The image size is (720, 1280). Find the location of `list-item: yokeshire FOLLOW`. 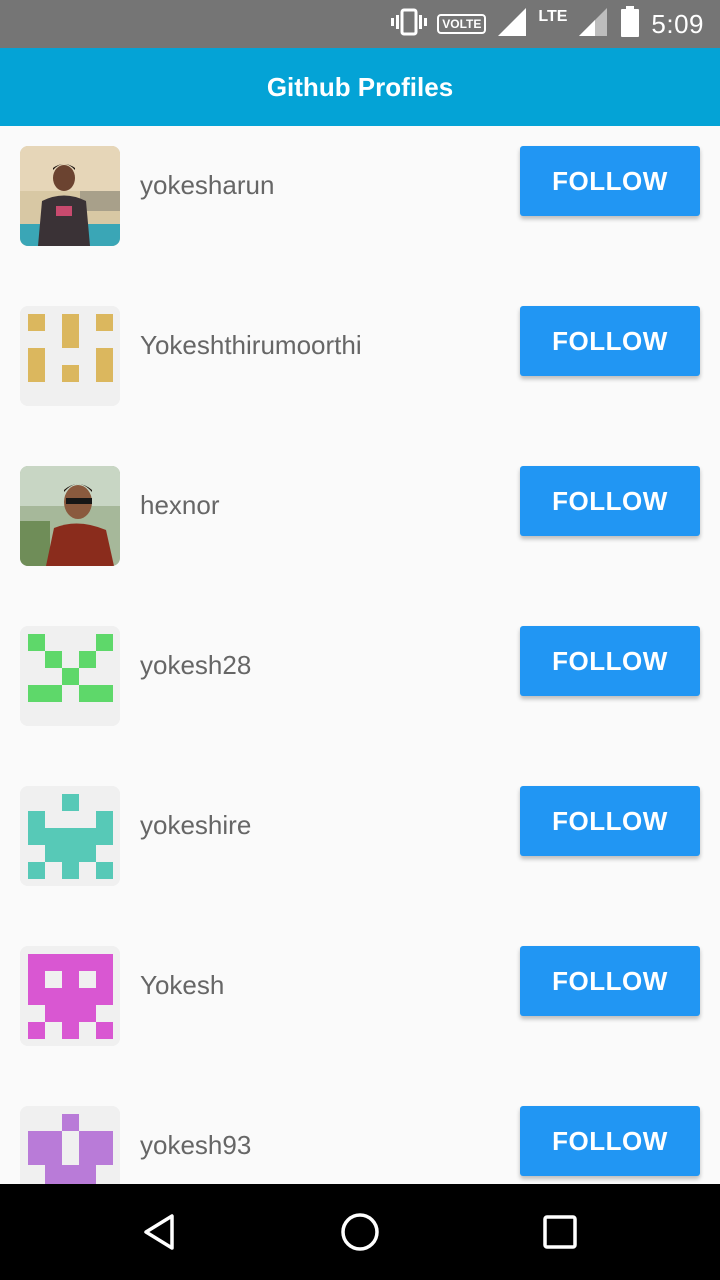

list-item: yokeshire FOLLOW is located at coordinates (360, 846).